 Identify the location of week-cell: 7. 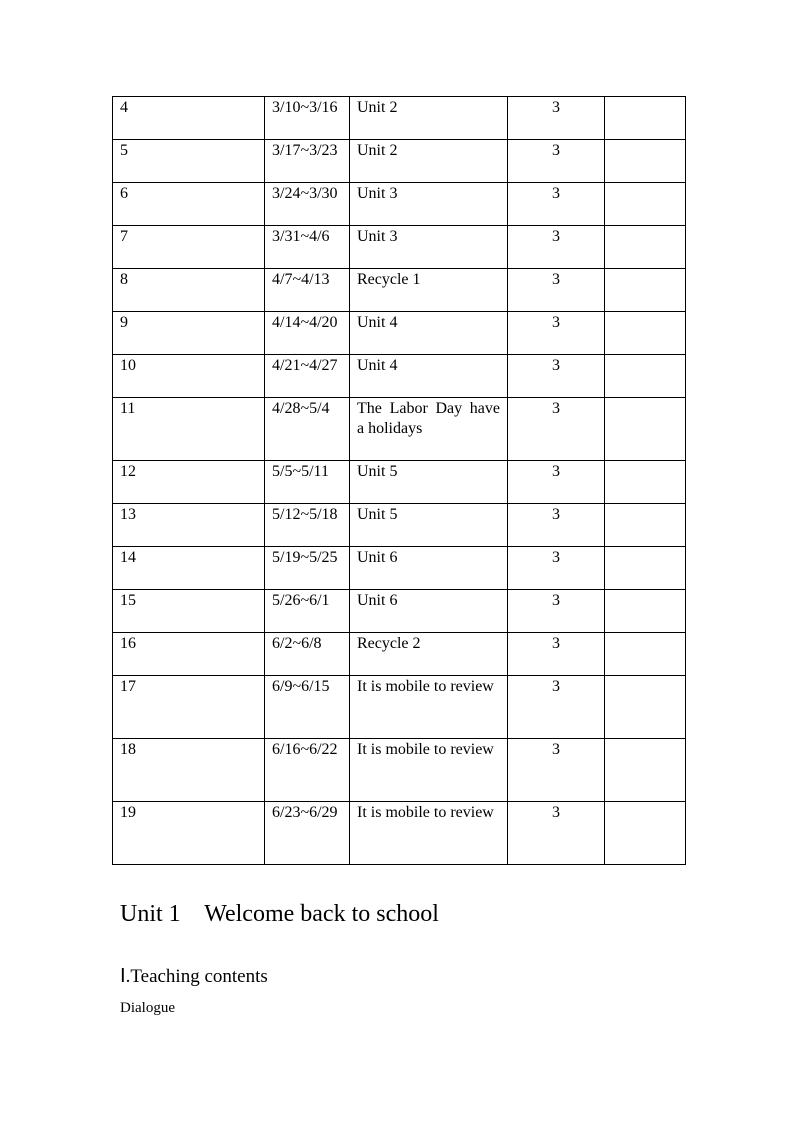
(188, 247).